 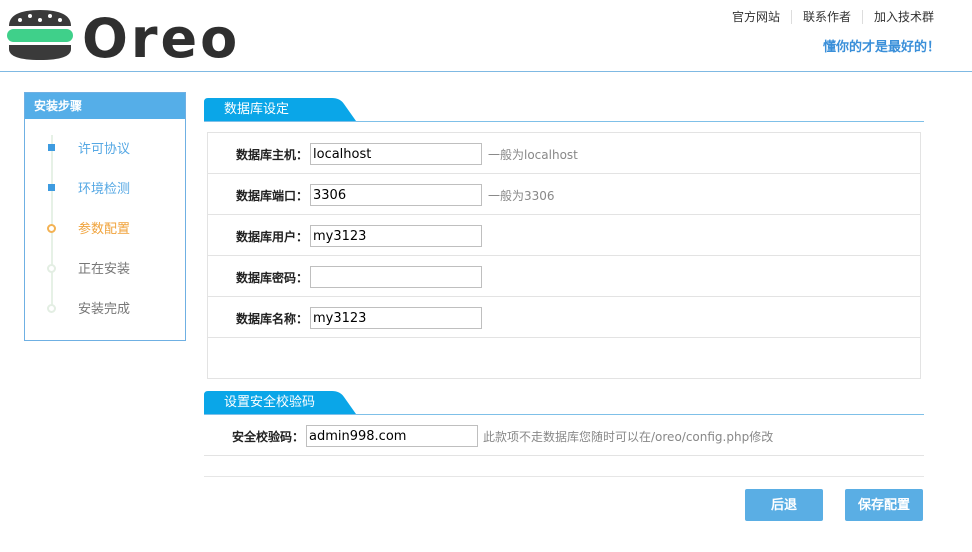 I want to click on top-links: 官方网站 联系作者 加入技术群, so click(x=827, y=17).